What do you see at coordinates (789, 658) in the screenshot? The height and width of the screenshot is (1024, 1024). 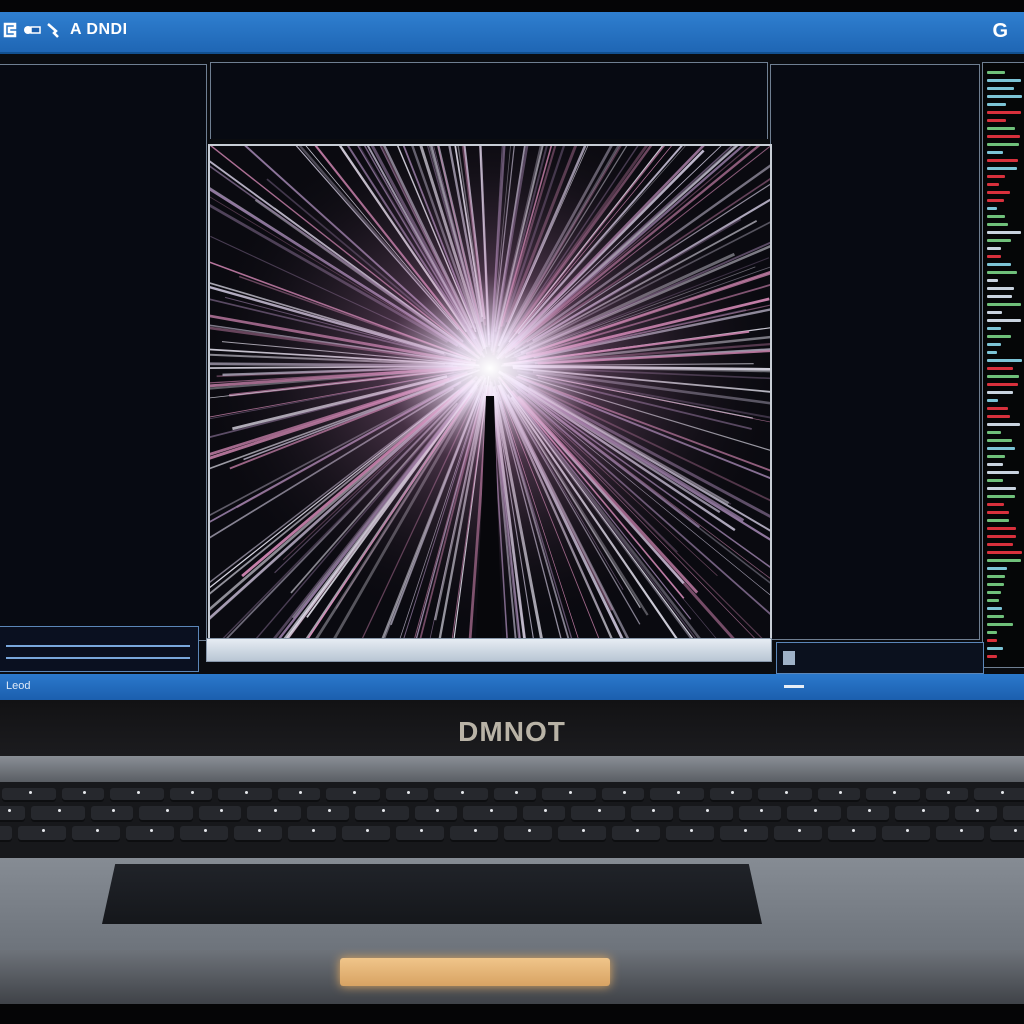 I see `checkbox` at bounding box center [789, 658].